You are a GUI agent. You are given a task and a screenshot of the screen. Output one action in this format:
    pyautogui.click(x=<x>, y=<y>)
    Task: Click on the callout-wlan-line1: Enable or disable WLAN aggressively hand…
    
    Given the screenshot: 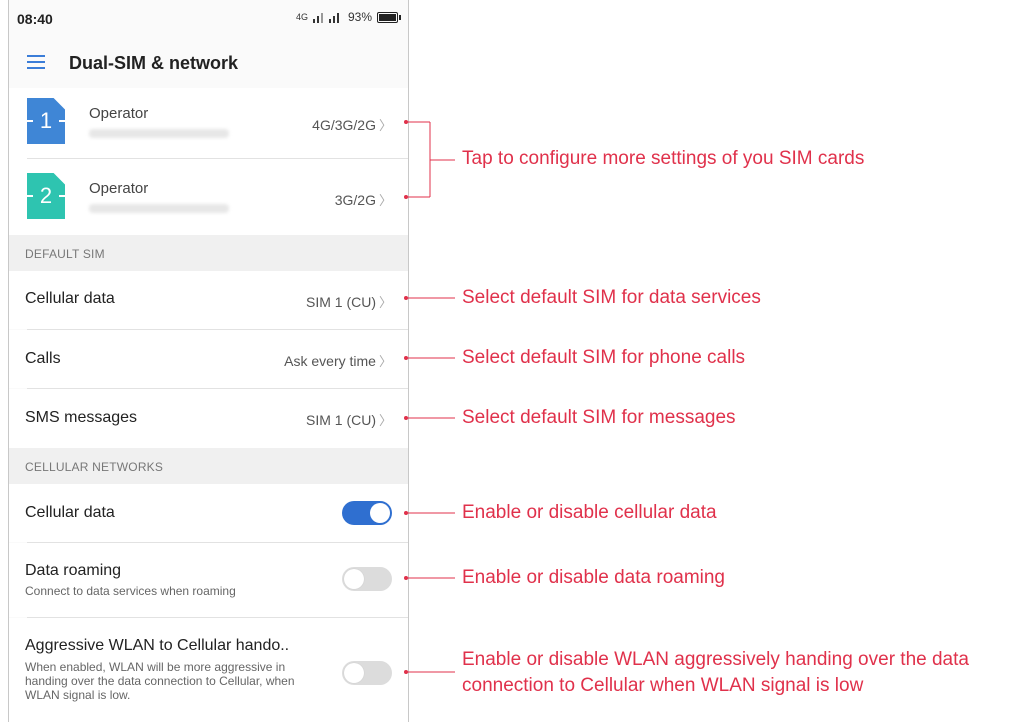 What is the action you would take?
    pyautogui.click(x=715, y=659)
    